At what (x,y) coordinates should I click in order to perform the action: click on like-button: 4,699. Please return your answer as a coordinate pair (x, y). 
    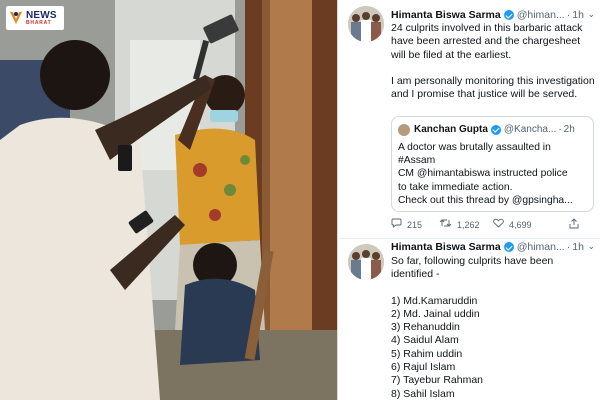
    Looking at the image, I should click on (512, 224).